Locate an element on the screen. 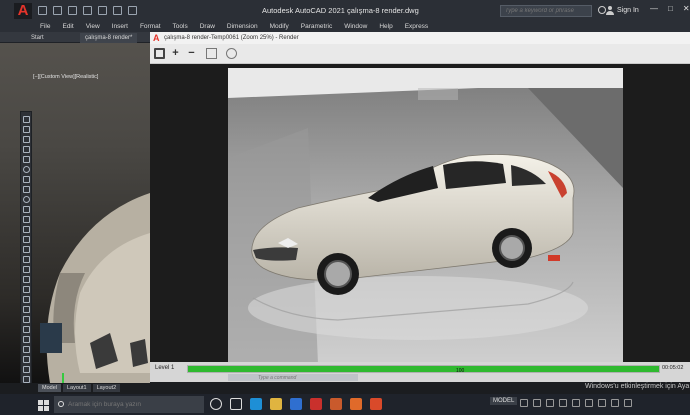 The width and height of the screenshot is (690, 415). layout-tabs: Model Layout1 Layout2 is located at coordinates (79, 388).